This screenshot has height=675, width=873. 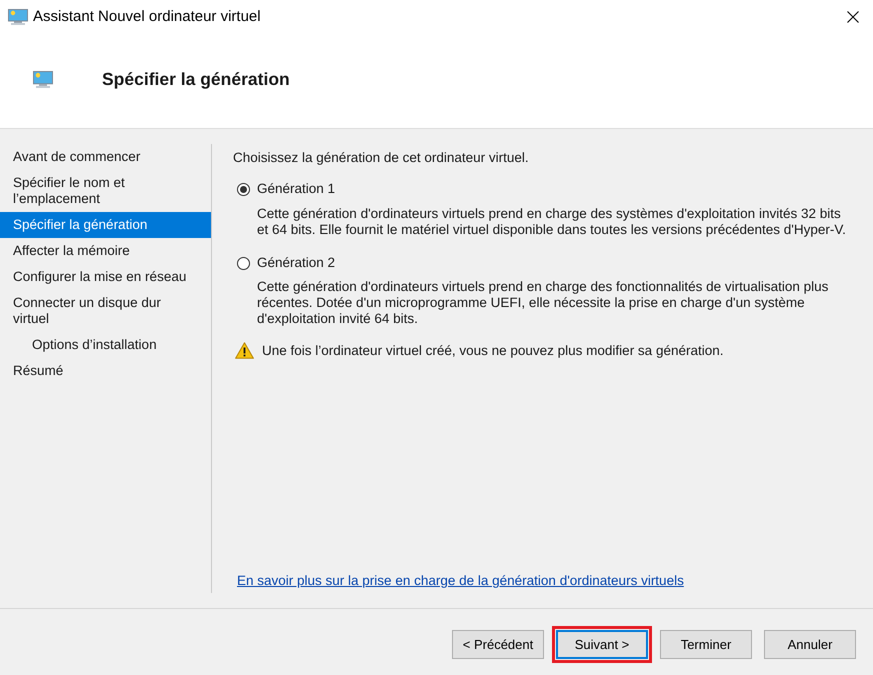 I want to click on sidebar-item: Configurer la mise en réseau, so click(x=105, y=277).